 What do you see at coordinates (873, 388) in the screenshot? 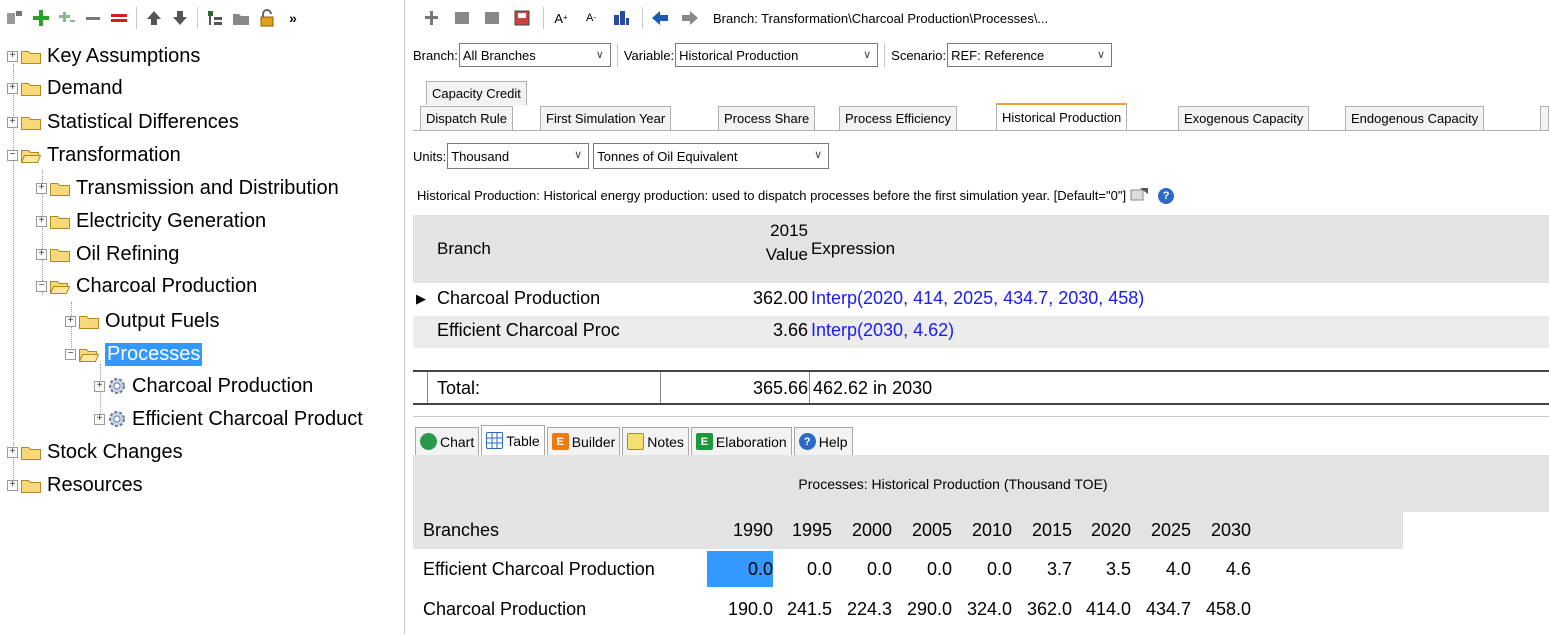
I see `total-expression: 462.62 in 2030` at bounding box center [873, 388].